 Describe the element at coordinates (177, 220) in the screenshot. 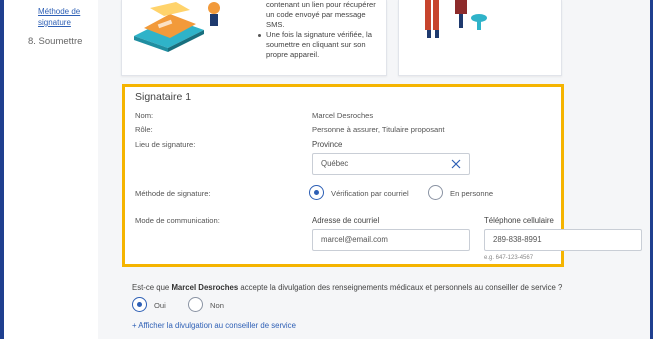

I see `communication-mode-label: Mode de communication:` at that location.